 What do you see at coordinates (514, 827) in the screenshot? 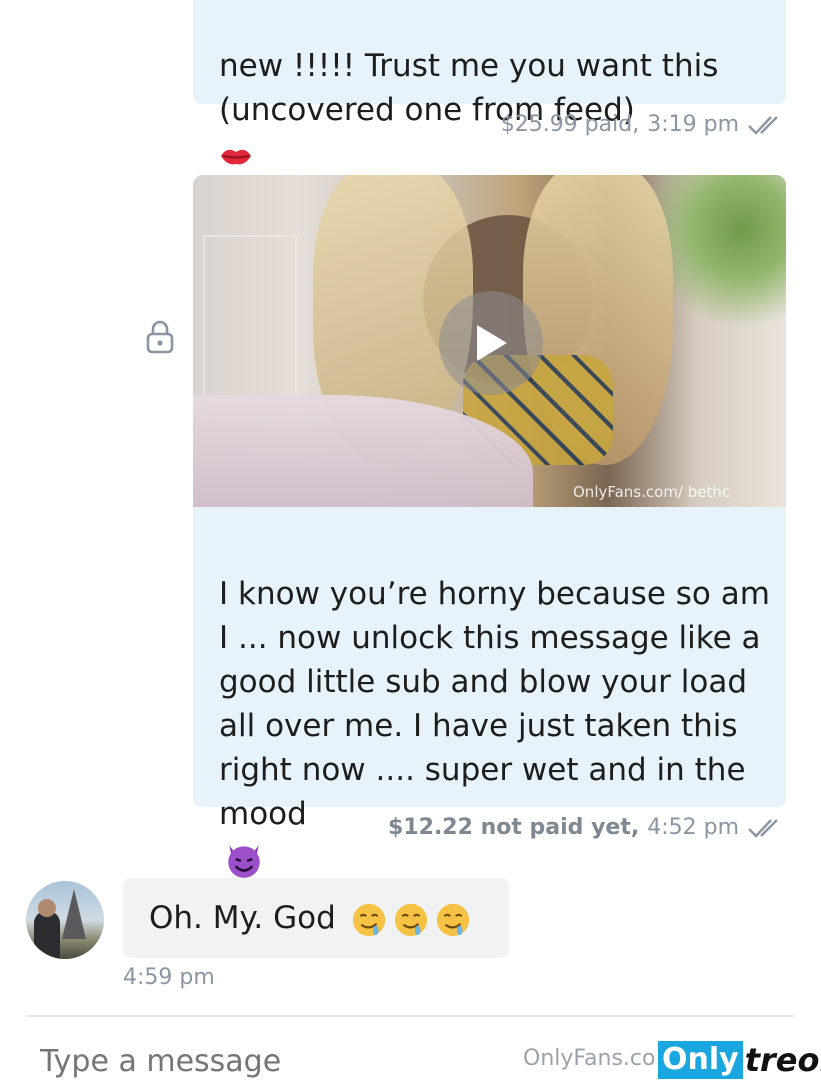
I see `price-status: $12.22 not paid yet,` at bounding box center [514, 827].